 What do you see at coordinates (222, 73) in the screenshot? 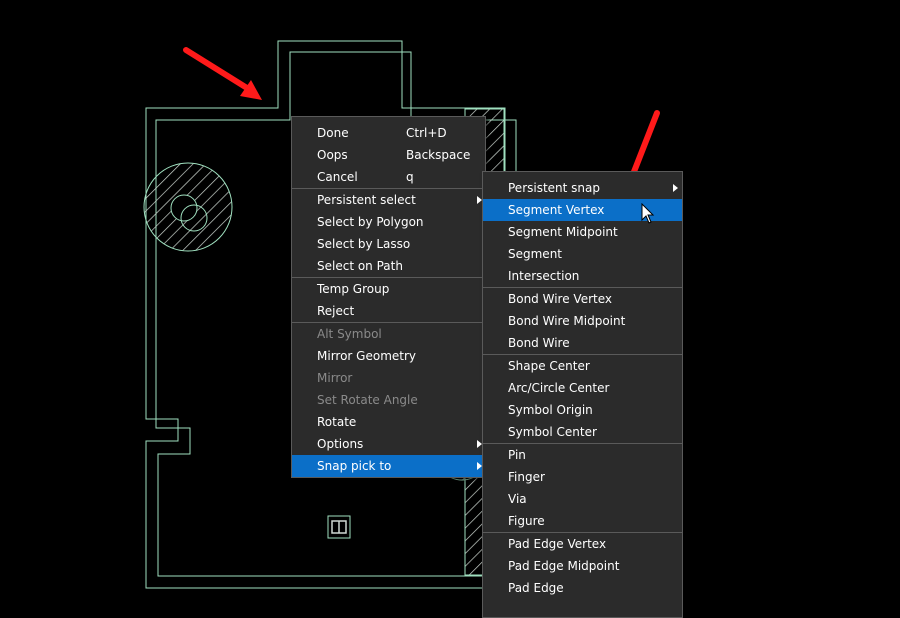
I see `red-arrow-icon` at bounding box center [222, 73].